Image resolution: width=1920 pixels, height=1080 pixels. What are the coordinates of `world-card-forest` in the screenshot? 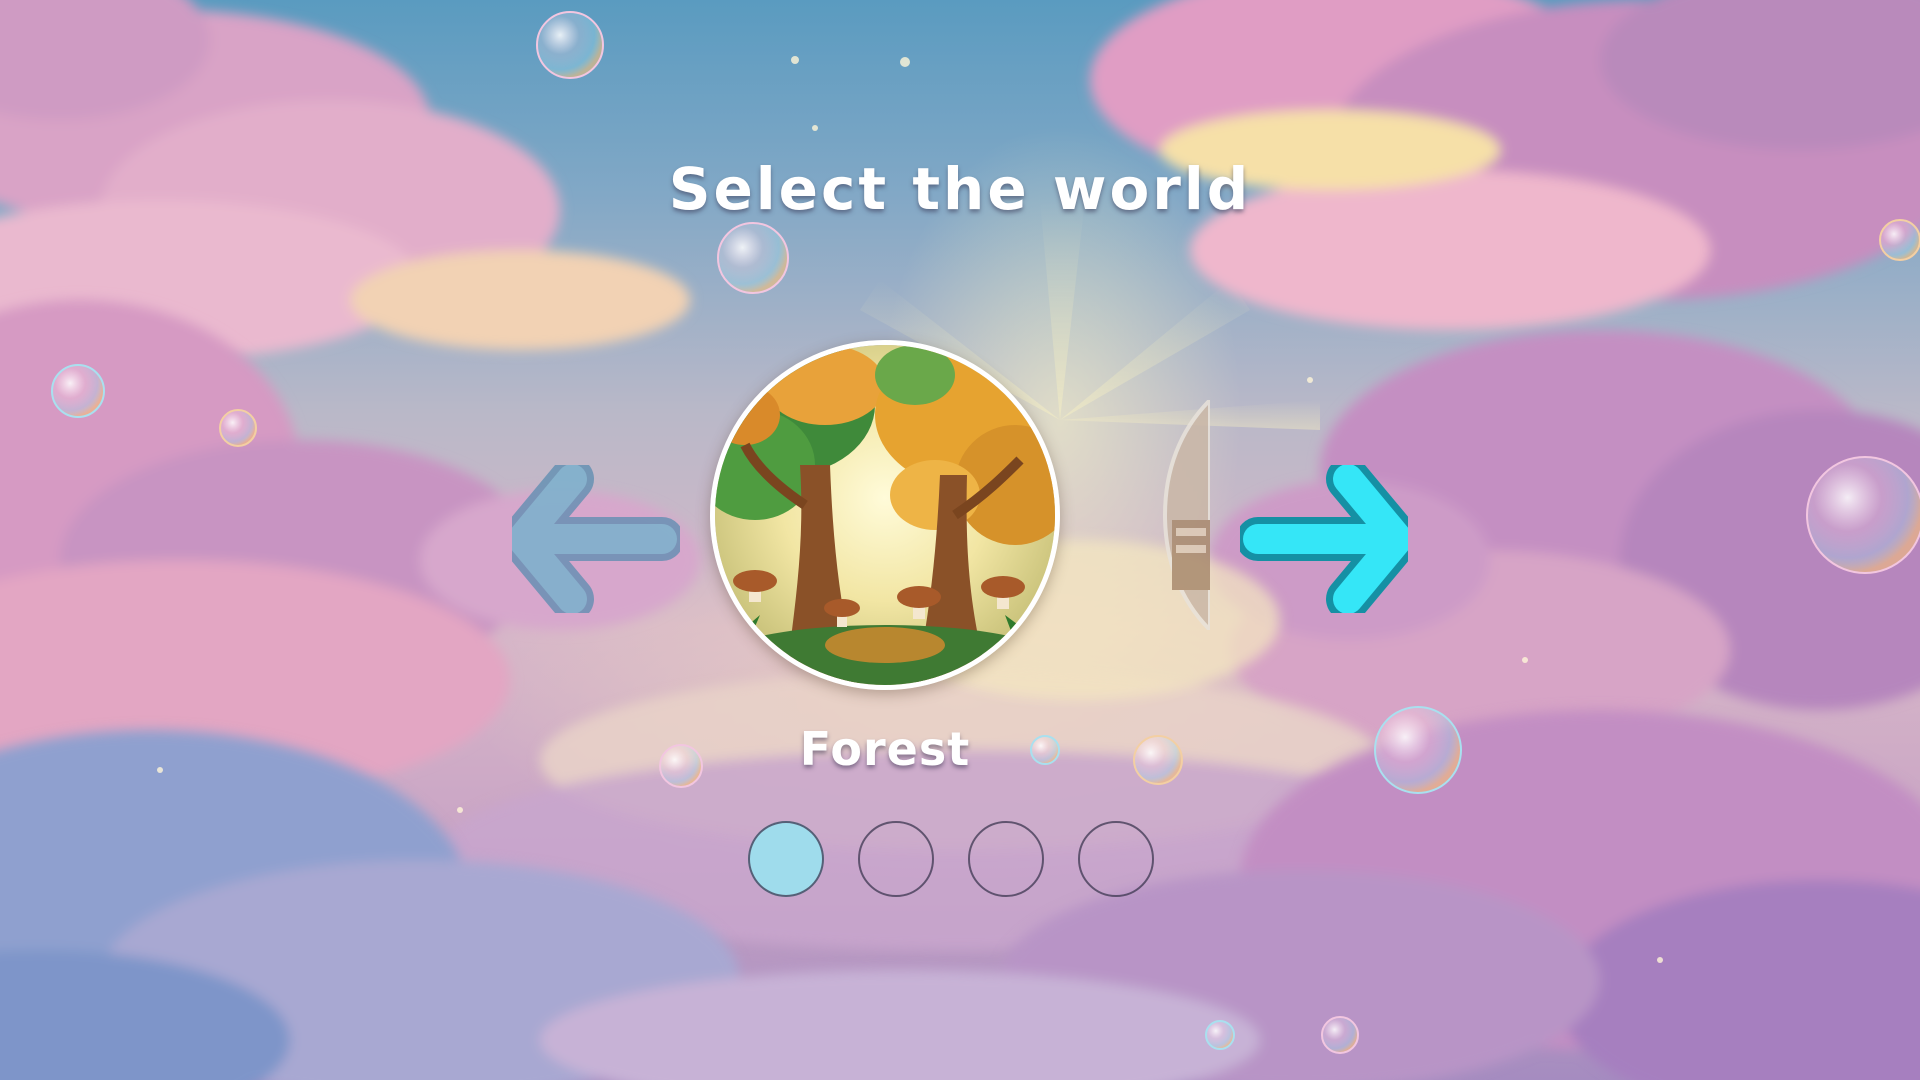 It's located at (885, 515).